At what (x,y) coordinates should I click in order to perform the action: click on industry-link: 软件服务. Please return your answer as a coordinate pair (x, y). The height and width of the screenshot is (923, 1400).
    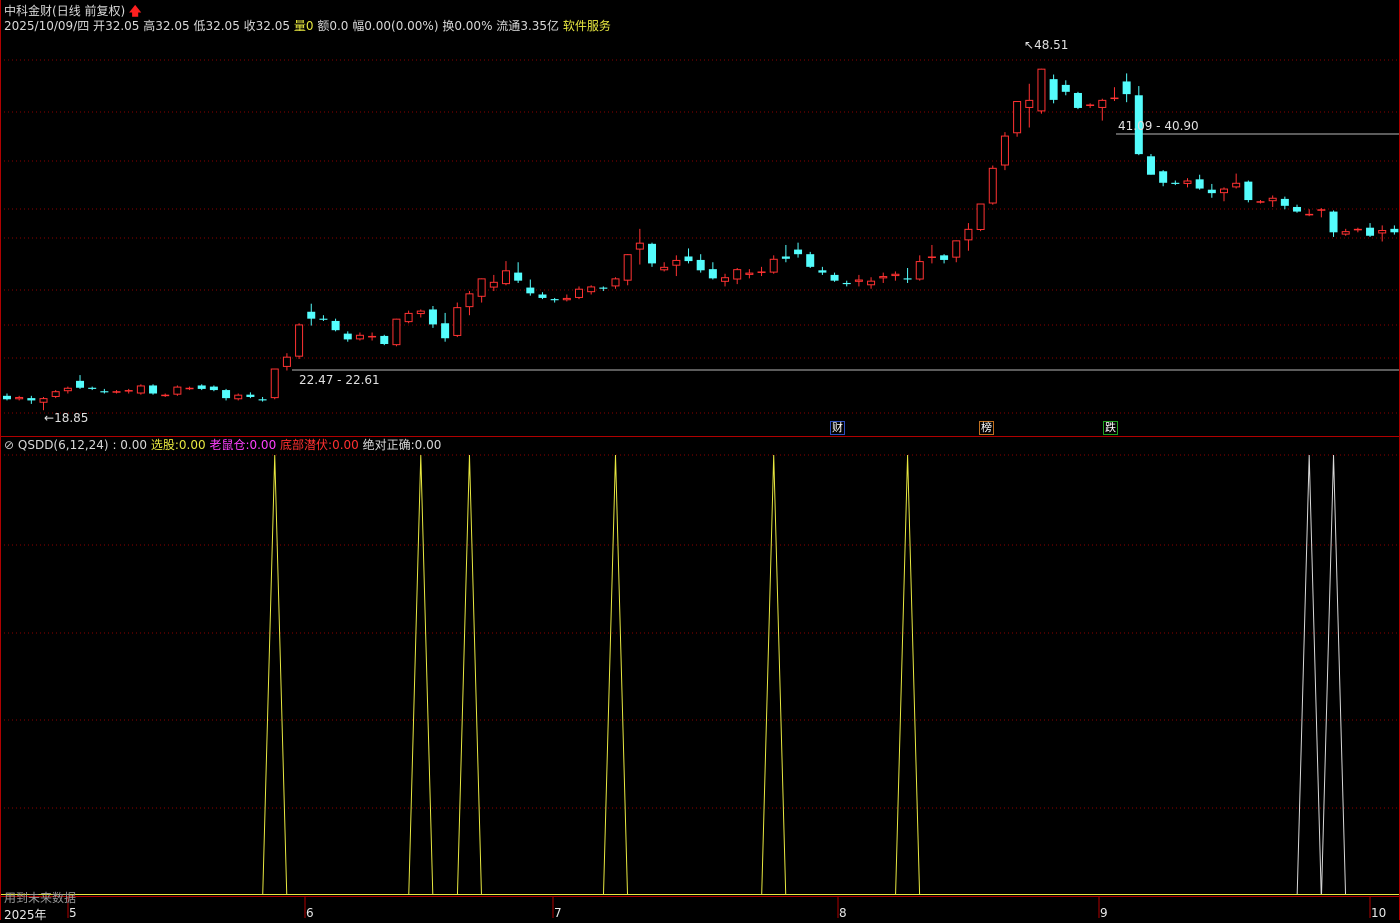
    Looking at the image, I should click on (587, 26).